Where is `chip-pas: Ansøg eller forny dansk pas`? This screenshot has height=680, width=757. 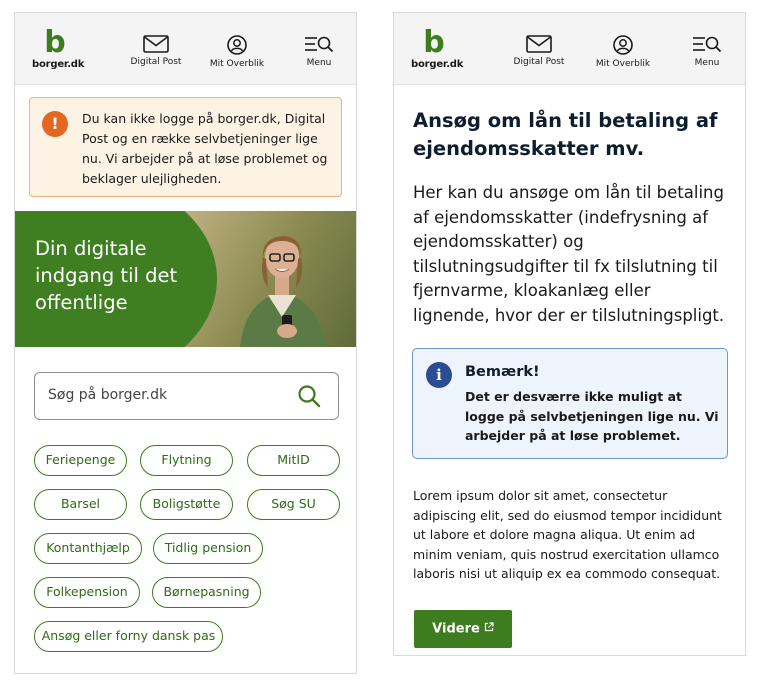
chip-pas: Ansøg eller forny dansk pas is located at coordinates (128, 636).